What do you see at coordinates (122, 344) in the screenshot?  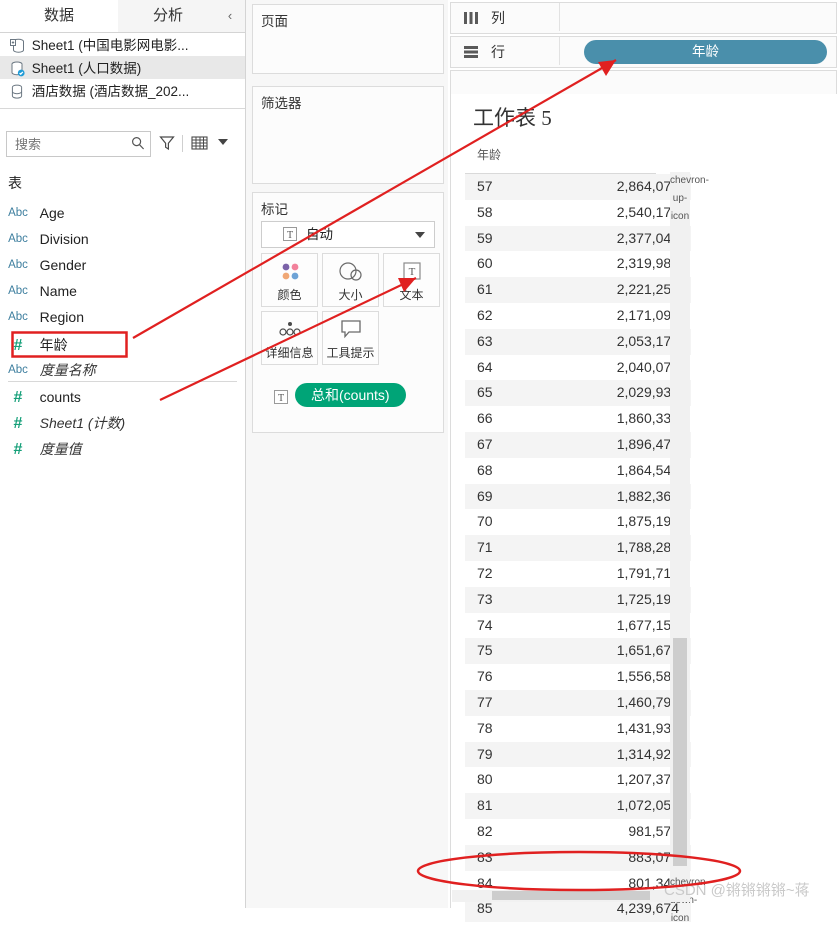 I see `field-nianling: # 年龄` at bounding box center [122, 344].